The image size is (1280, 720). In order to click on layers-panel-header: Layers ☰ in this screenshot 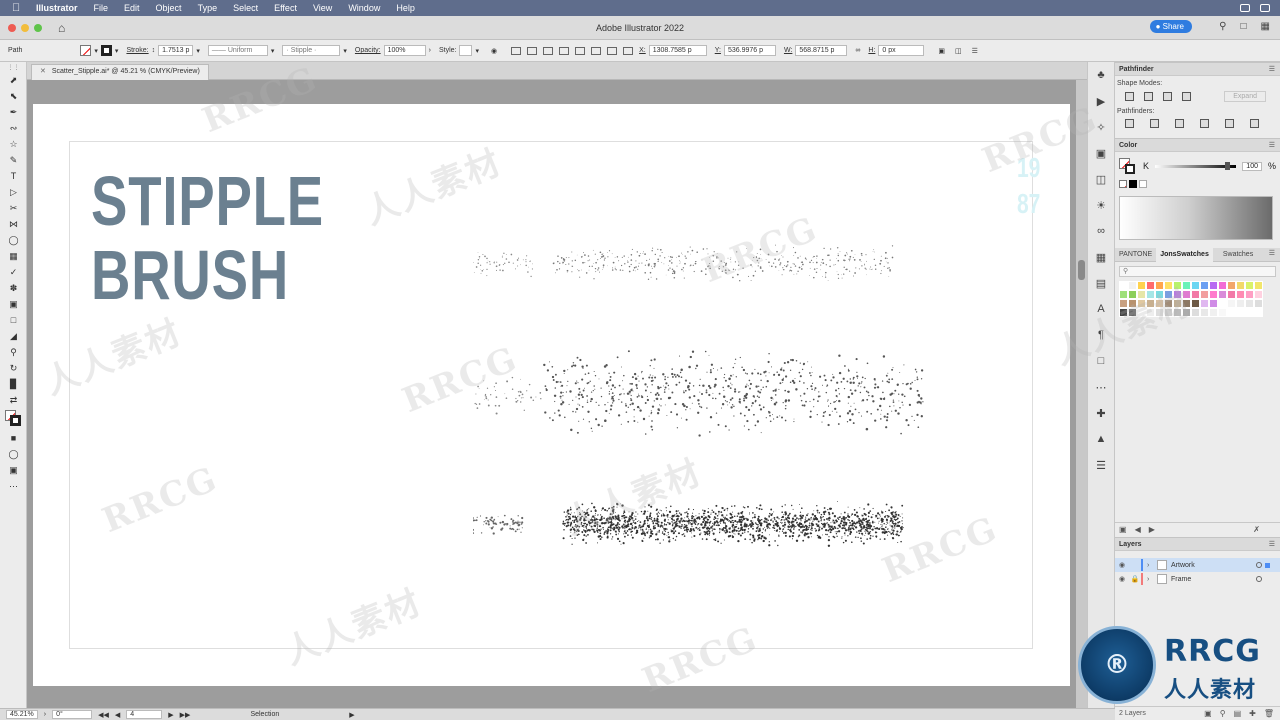, I will do `click(1197, 544)`.